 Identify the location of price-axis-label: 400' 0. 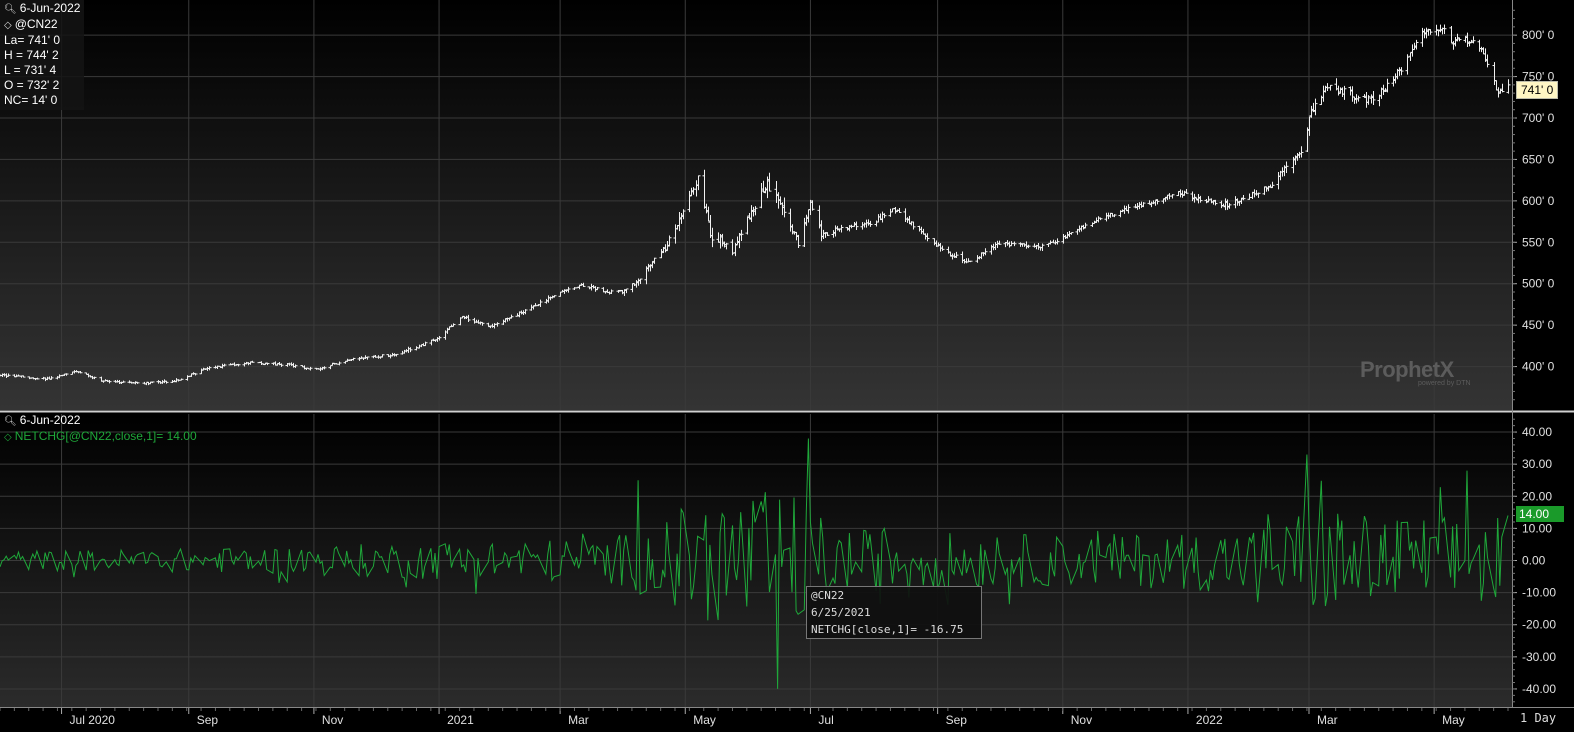
(1538, 367).